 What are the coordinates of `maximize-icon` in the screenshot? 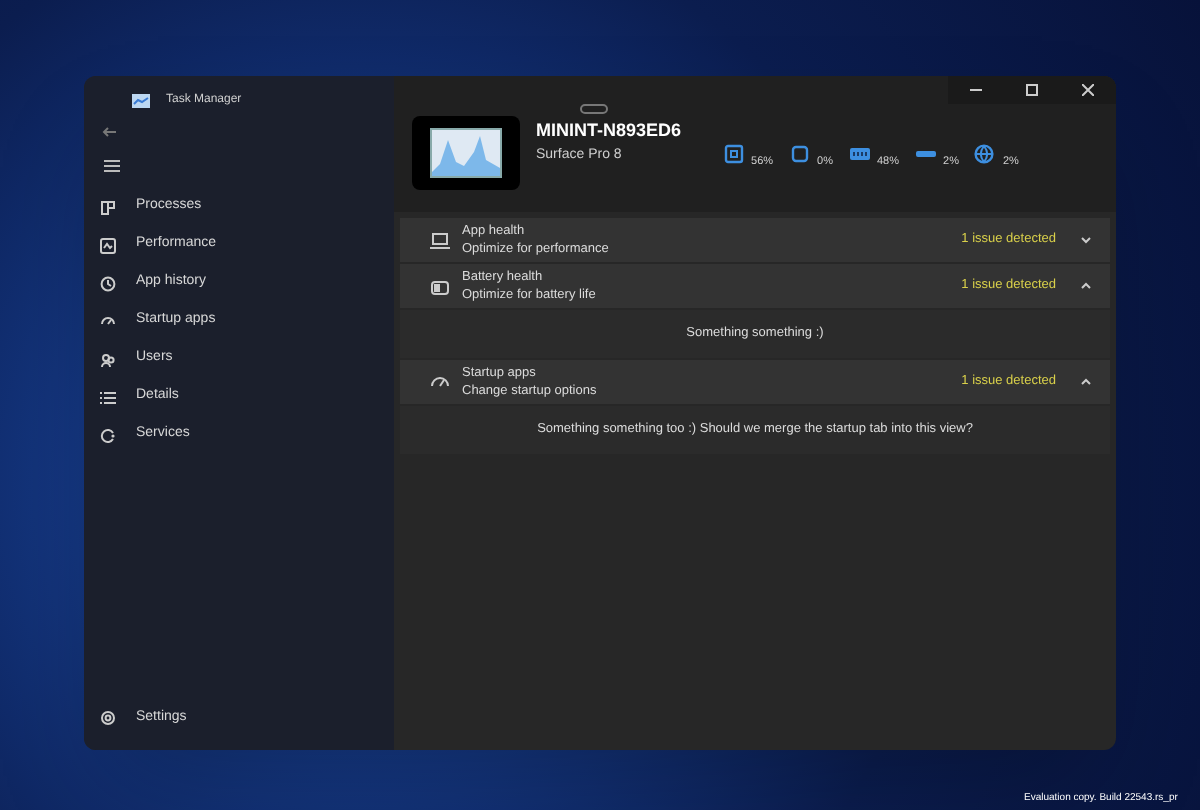 It's located at (1032, 90).